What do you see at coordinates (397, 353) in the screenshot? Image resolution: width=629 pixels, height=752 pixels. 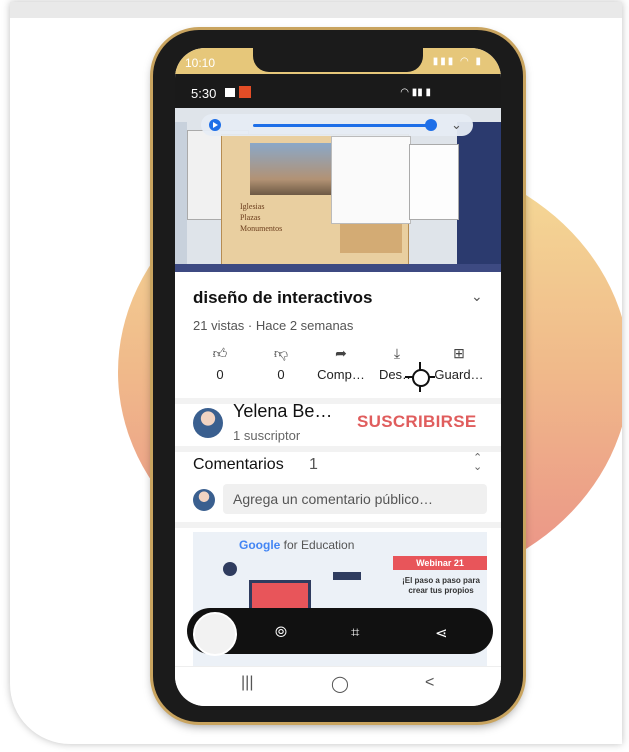 I see `download-icon: ⤓` at bounding box center [397, 353].